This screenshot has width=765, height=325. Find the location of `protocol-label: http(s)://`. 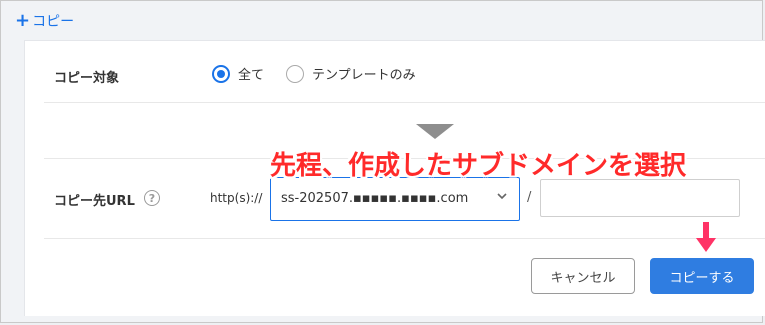

protocol-label: http(s):// is located at coordinates (236, 198).